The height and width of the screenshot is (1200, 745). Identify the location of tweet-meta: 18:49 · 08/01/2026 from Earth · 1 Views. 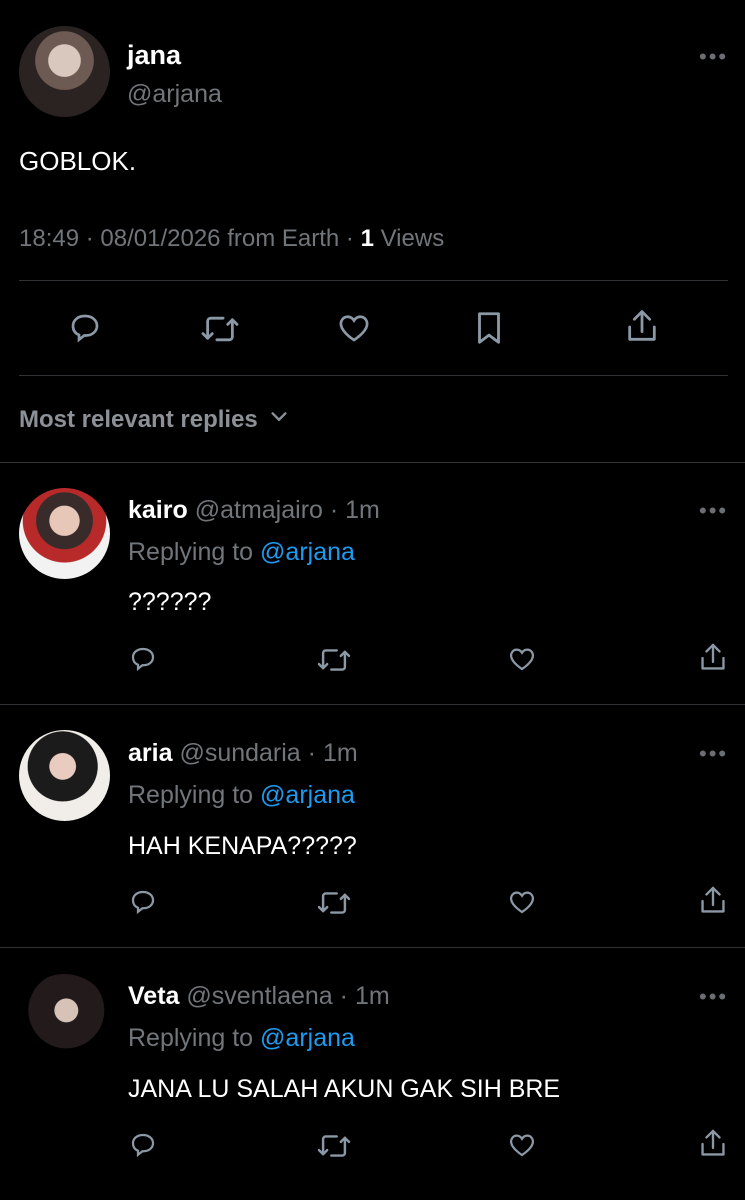
(231, 239).